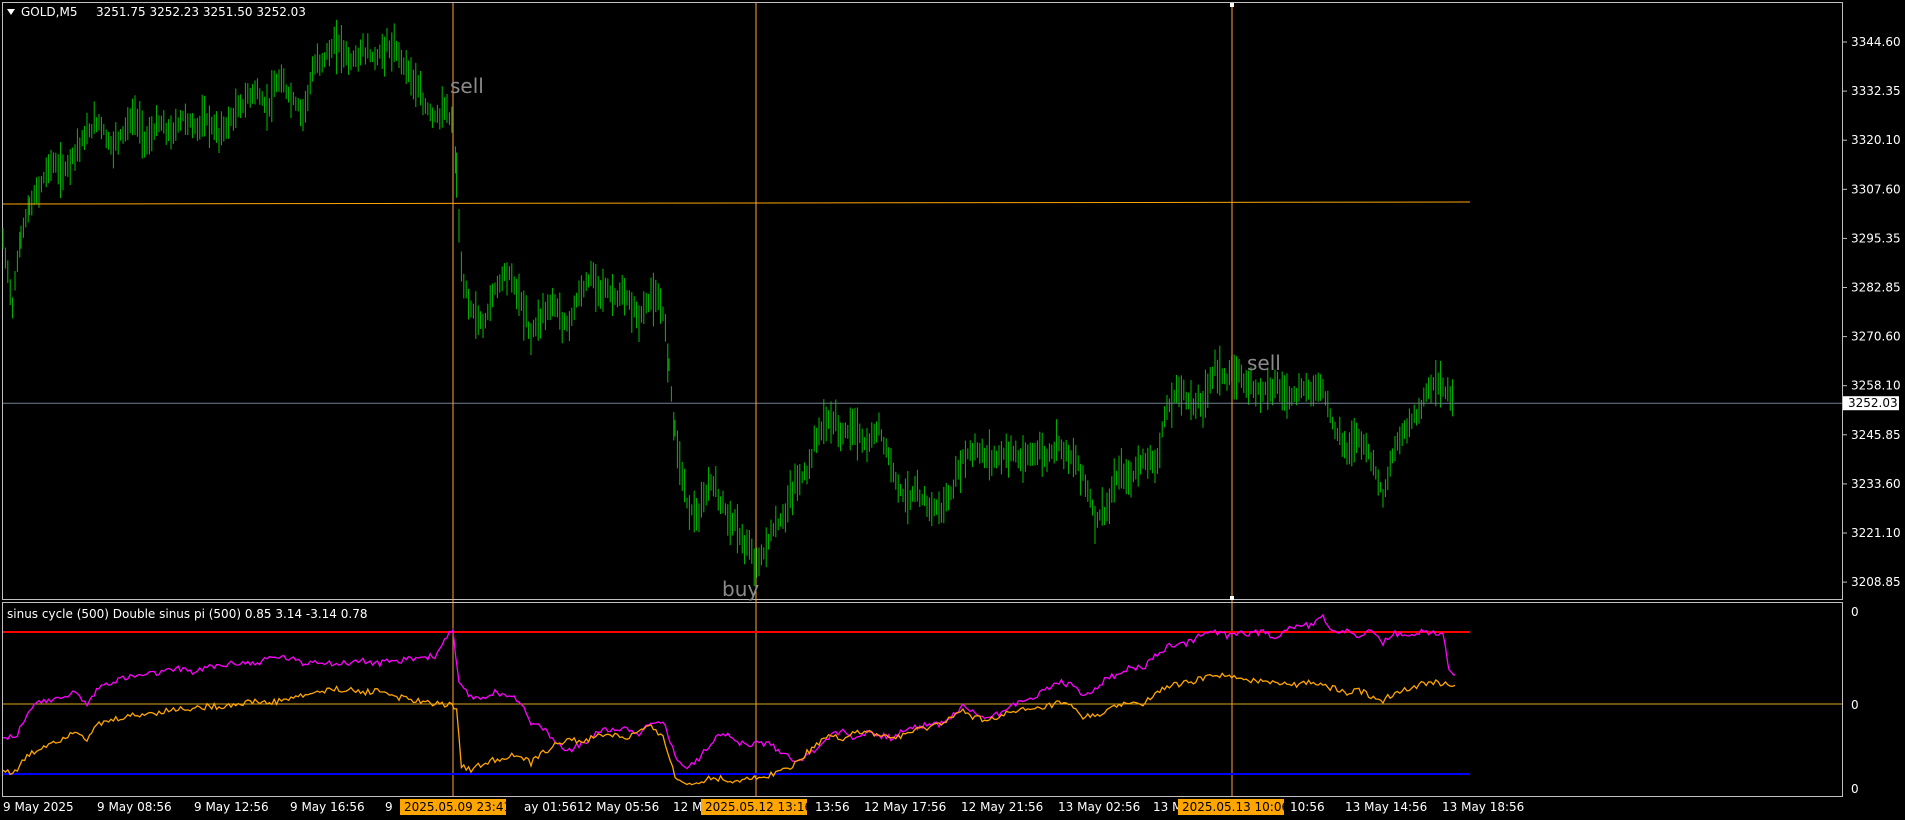 Image resolution: width=1905 pixels, height=820 pixels. Describe the element at coordinates (134, 807) in the screenshot. I see `time-axis-label: 9 May 08:56` at that location.